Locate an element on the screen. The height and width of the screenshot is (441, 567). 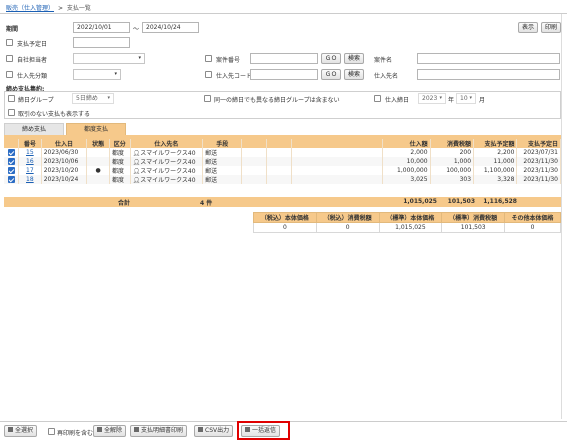
total-count: 4 件 is located at coordinates (206, 203).